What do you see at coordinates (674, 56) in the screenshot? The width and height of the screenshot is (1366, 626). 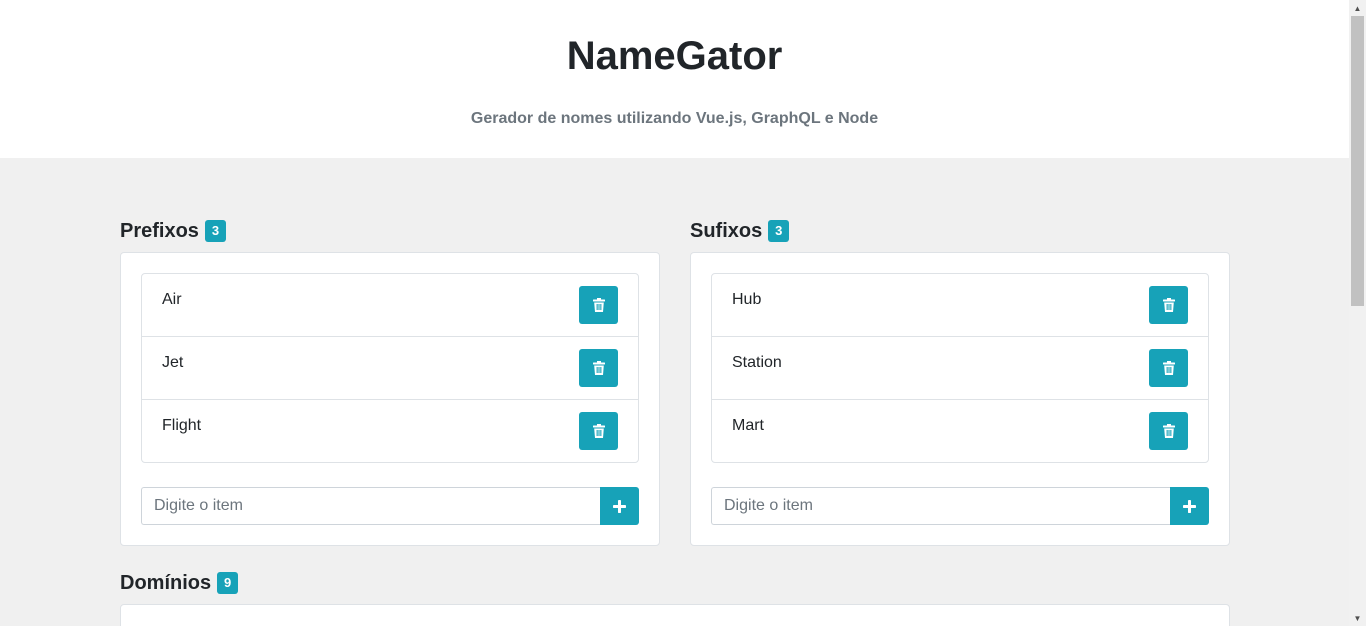 I see `page-title: NameGator` at bounding box center [674, 56].